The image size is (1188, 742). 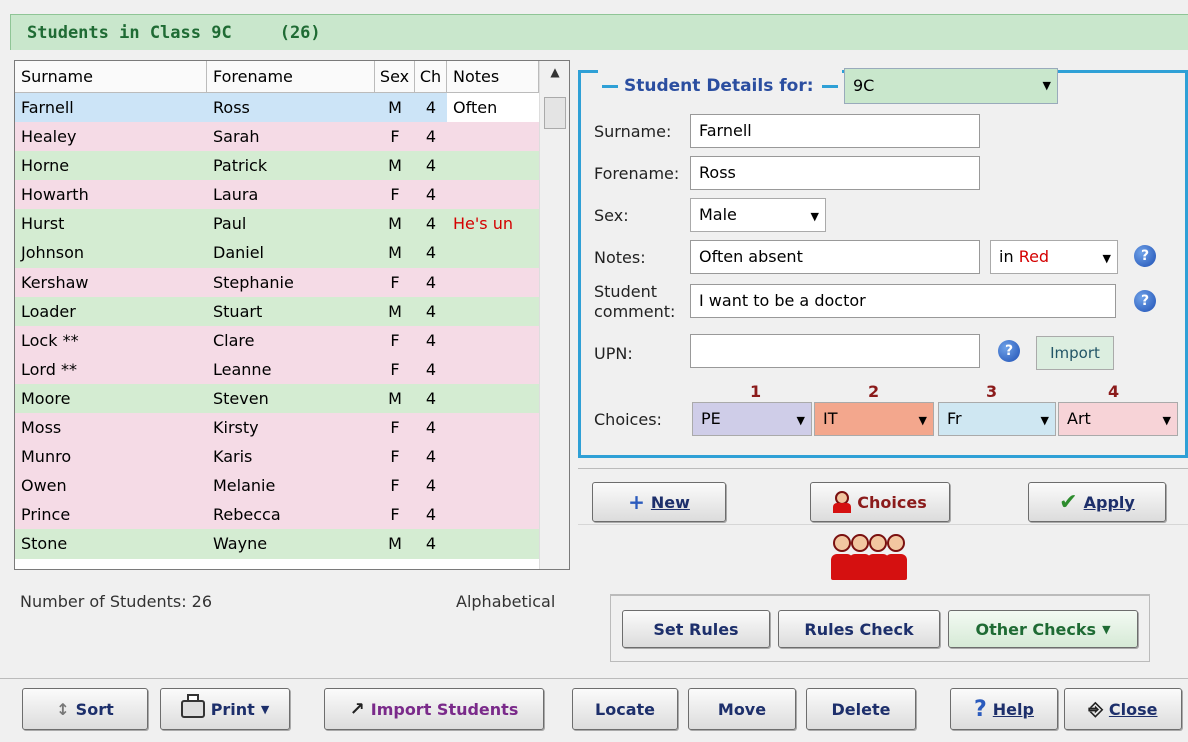 What do you see at coordinates (444, 709) in the screenshot?
I see `import-students-label: Import Students` at bounding box center [444, 709].